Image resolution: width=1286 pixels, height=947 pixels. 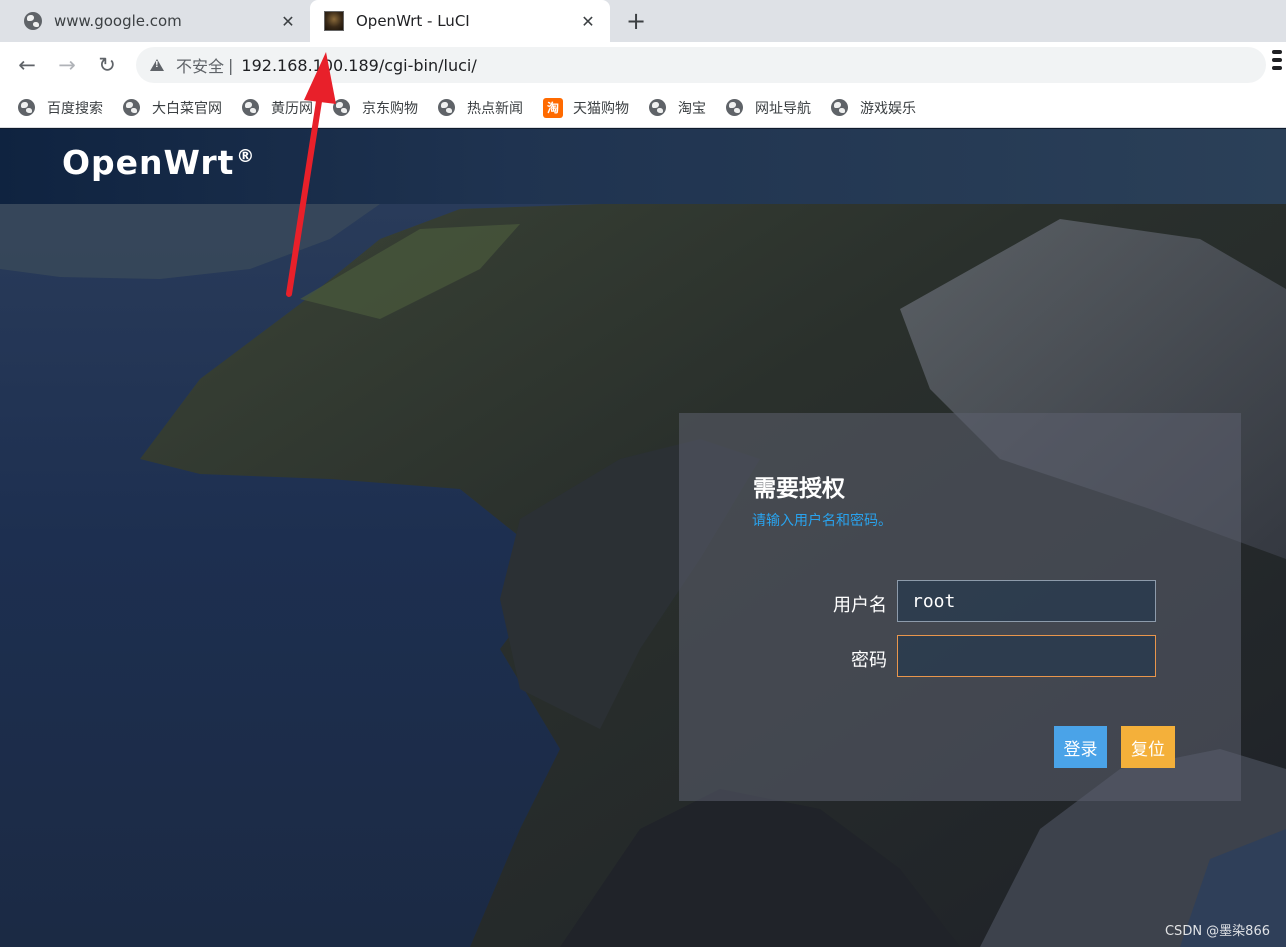 What do you see at coordinates (601, 108) in the screenshot?
I see `bookmark-label: 天猫购物` at bounding box center [601, 108].